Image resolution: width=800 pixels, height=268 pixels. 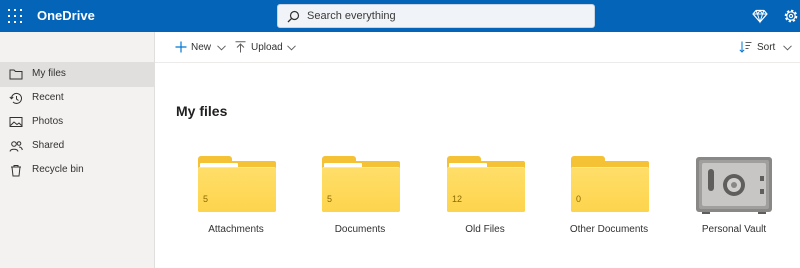 What do you see at coordinates (49, 73) in the screenshot?
I see `sidebar-item-label: My files` at bounding box center [49, 73].